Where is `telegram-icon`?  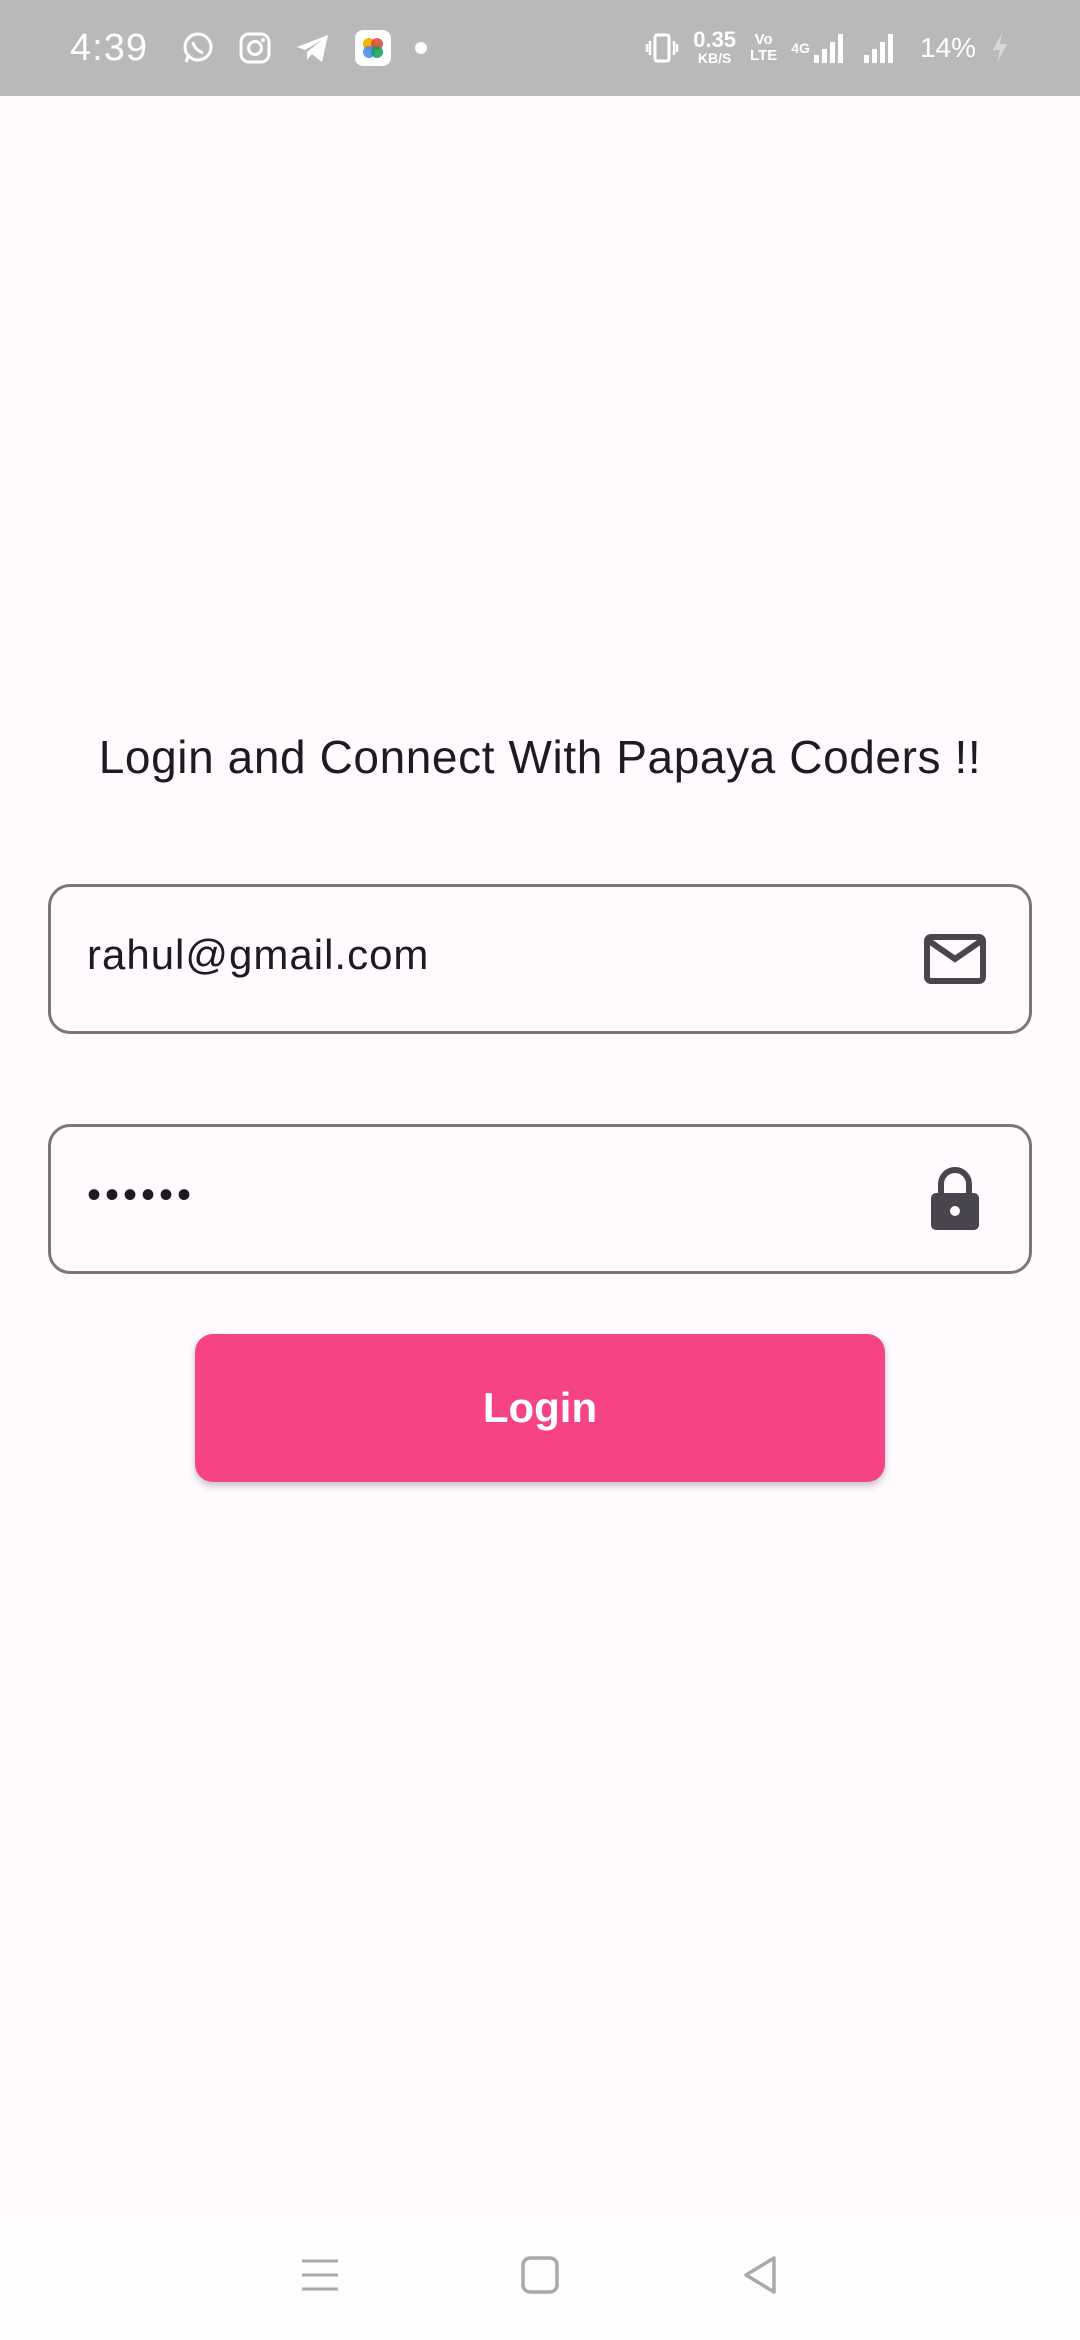
telegram-icon is located at coordinates (313, 48).